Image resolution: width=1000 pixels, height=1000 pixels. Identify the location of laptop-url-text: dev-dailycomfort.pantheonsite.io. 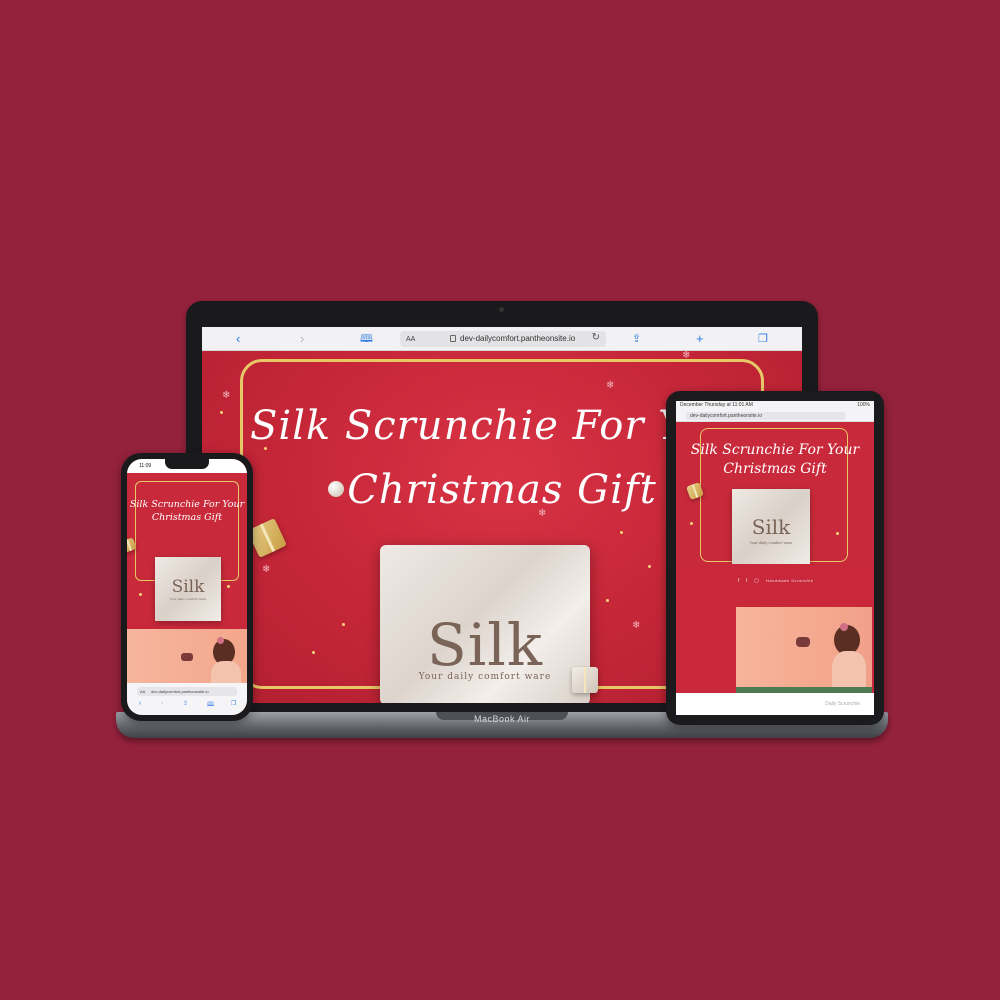
(518, 338).